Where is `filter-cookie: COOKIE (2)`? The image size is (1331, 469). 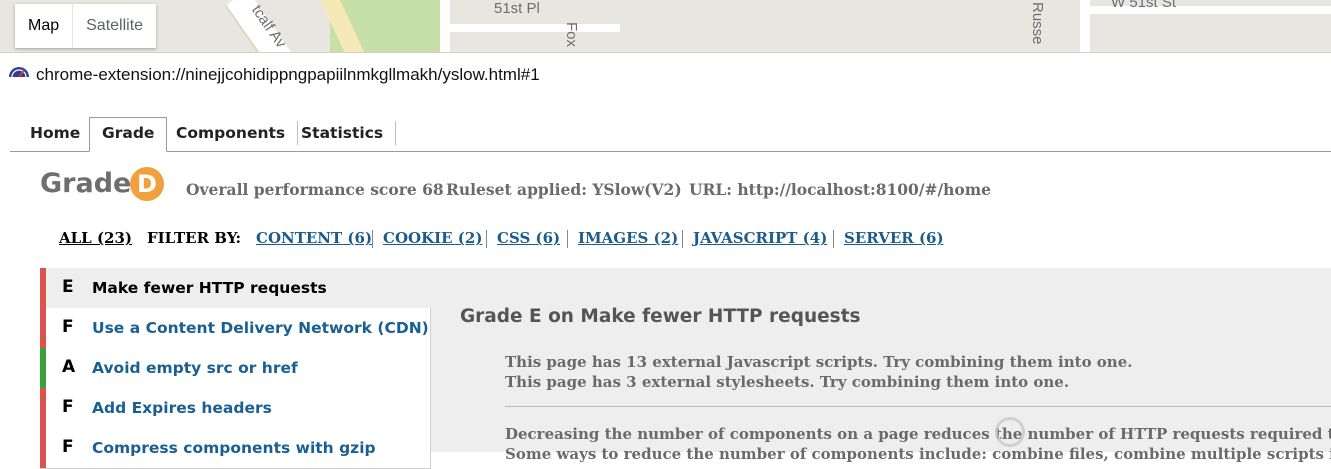
filter-cookie: COOKIE (2) is located at coordinates (432, 238).